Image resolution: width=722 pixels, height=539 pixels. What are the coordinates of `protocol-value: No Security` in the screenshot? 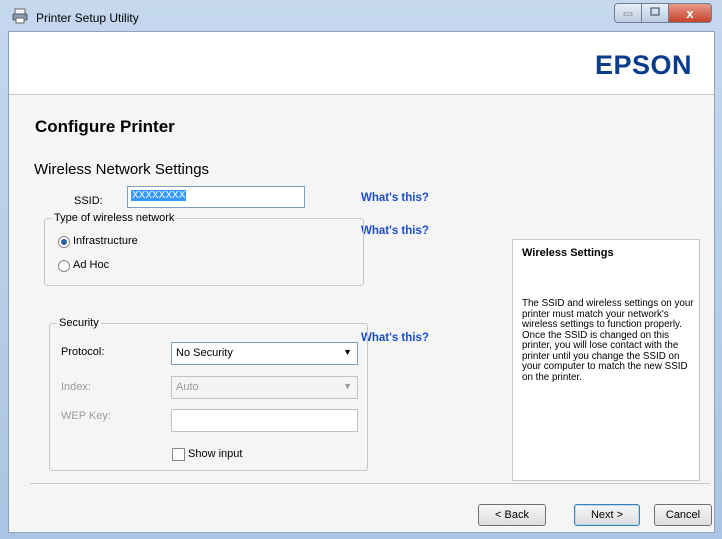 It's located at (204, 353).